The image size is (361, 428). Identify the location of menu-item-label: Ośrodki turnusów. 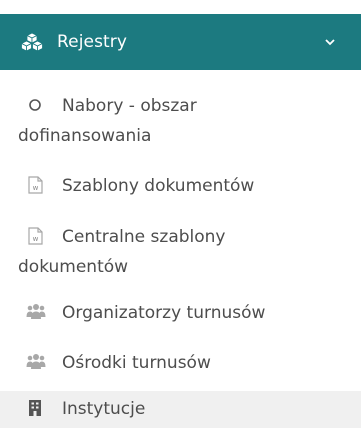
(136, 363).